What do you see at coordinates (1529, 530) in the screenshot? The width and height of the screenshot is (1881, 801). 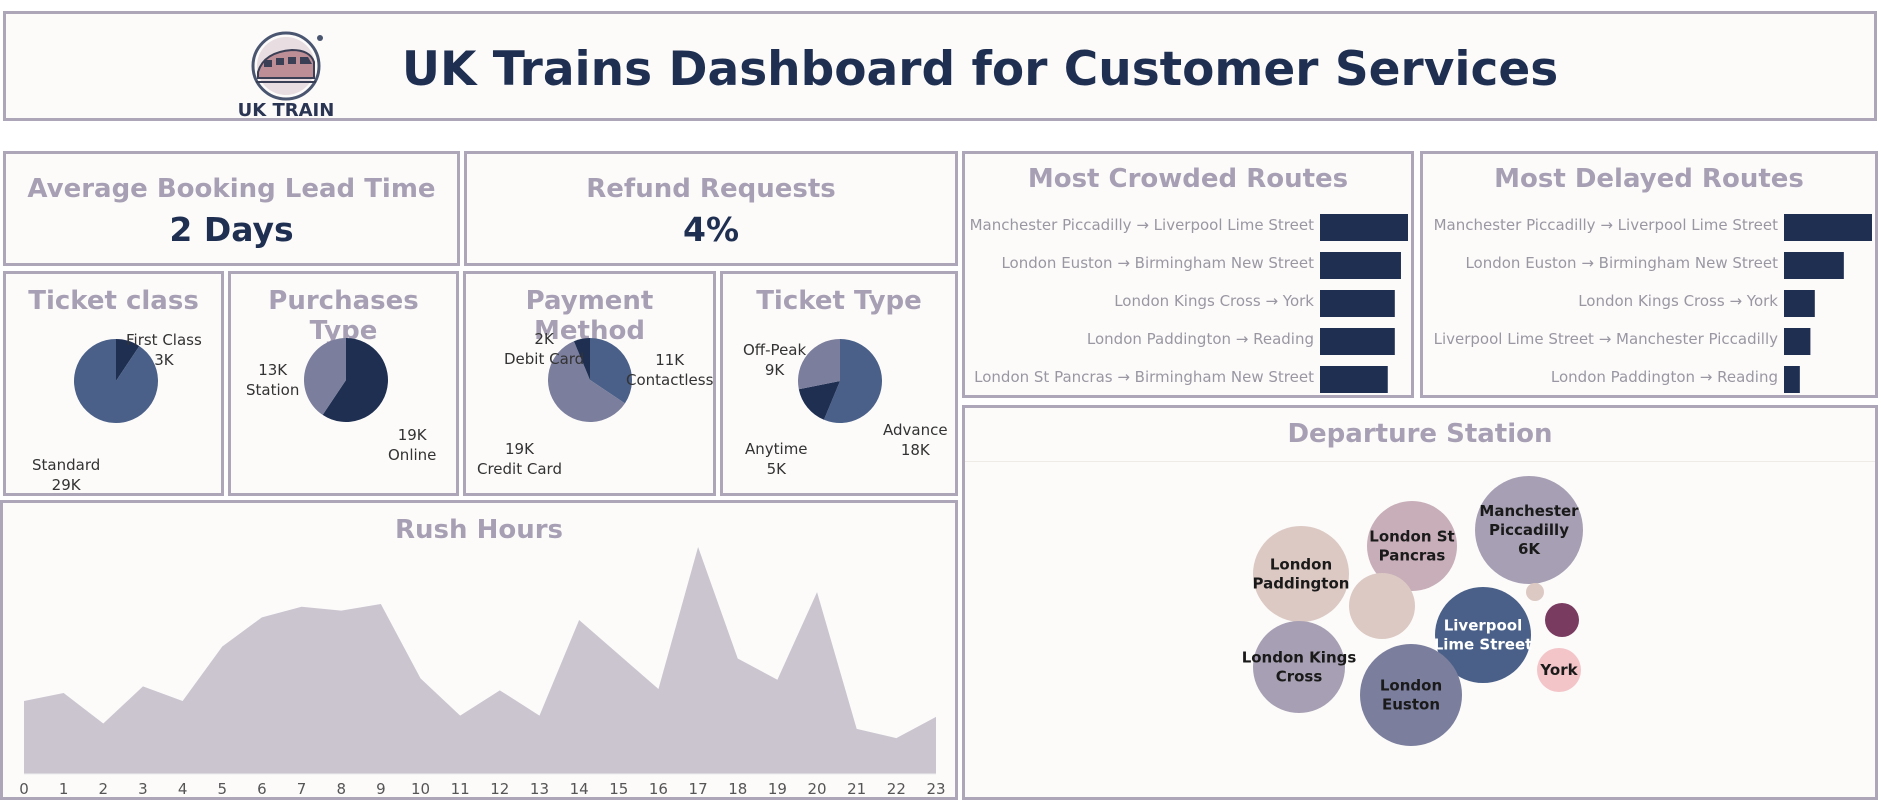 I see `station-bubble-label: Piccadilly` at bounding box center [1529, 530].